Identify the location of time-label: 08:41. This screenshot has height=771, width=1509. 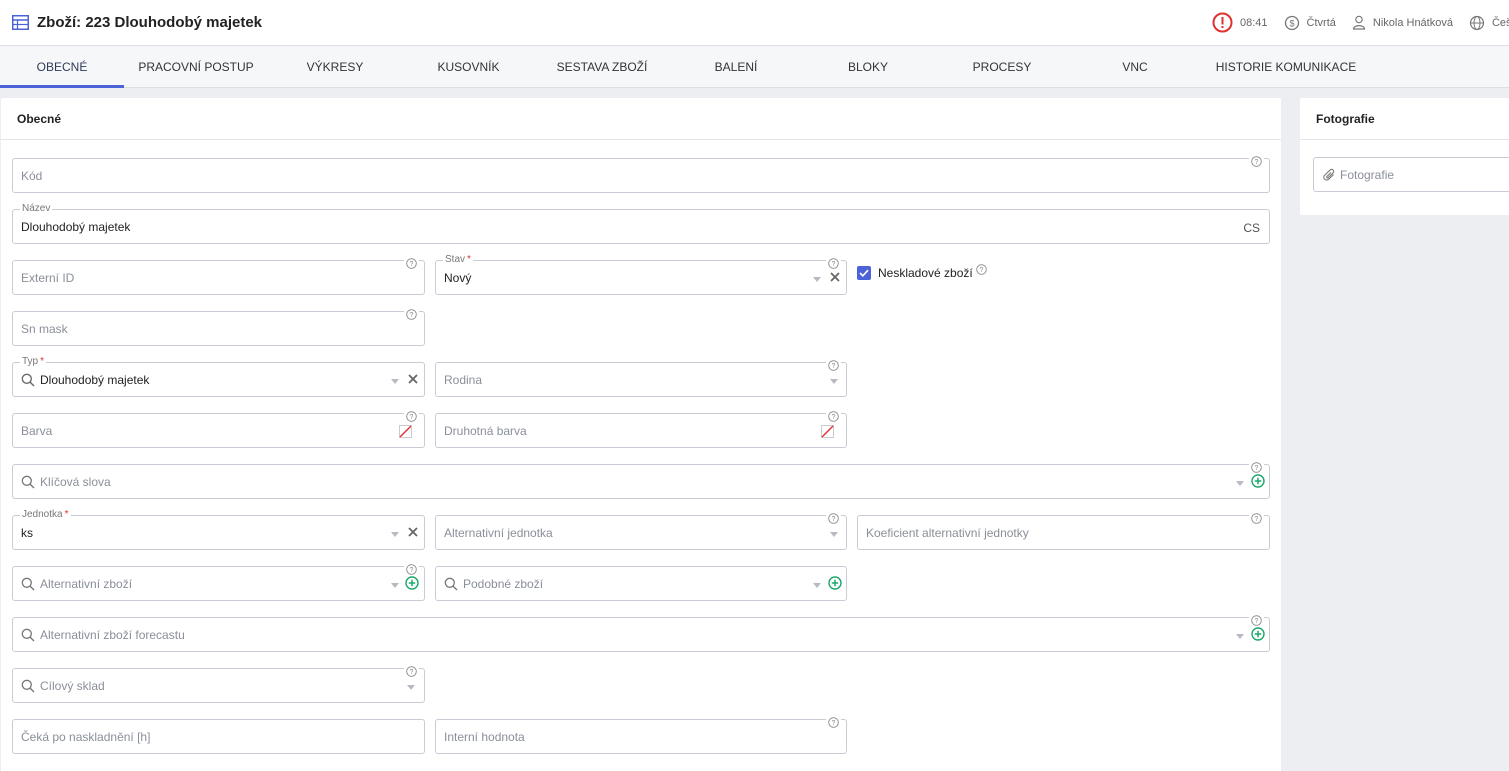
(1254, 22).